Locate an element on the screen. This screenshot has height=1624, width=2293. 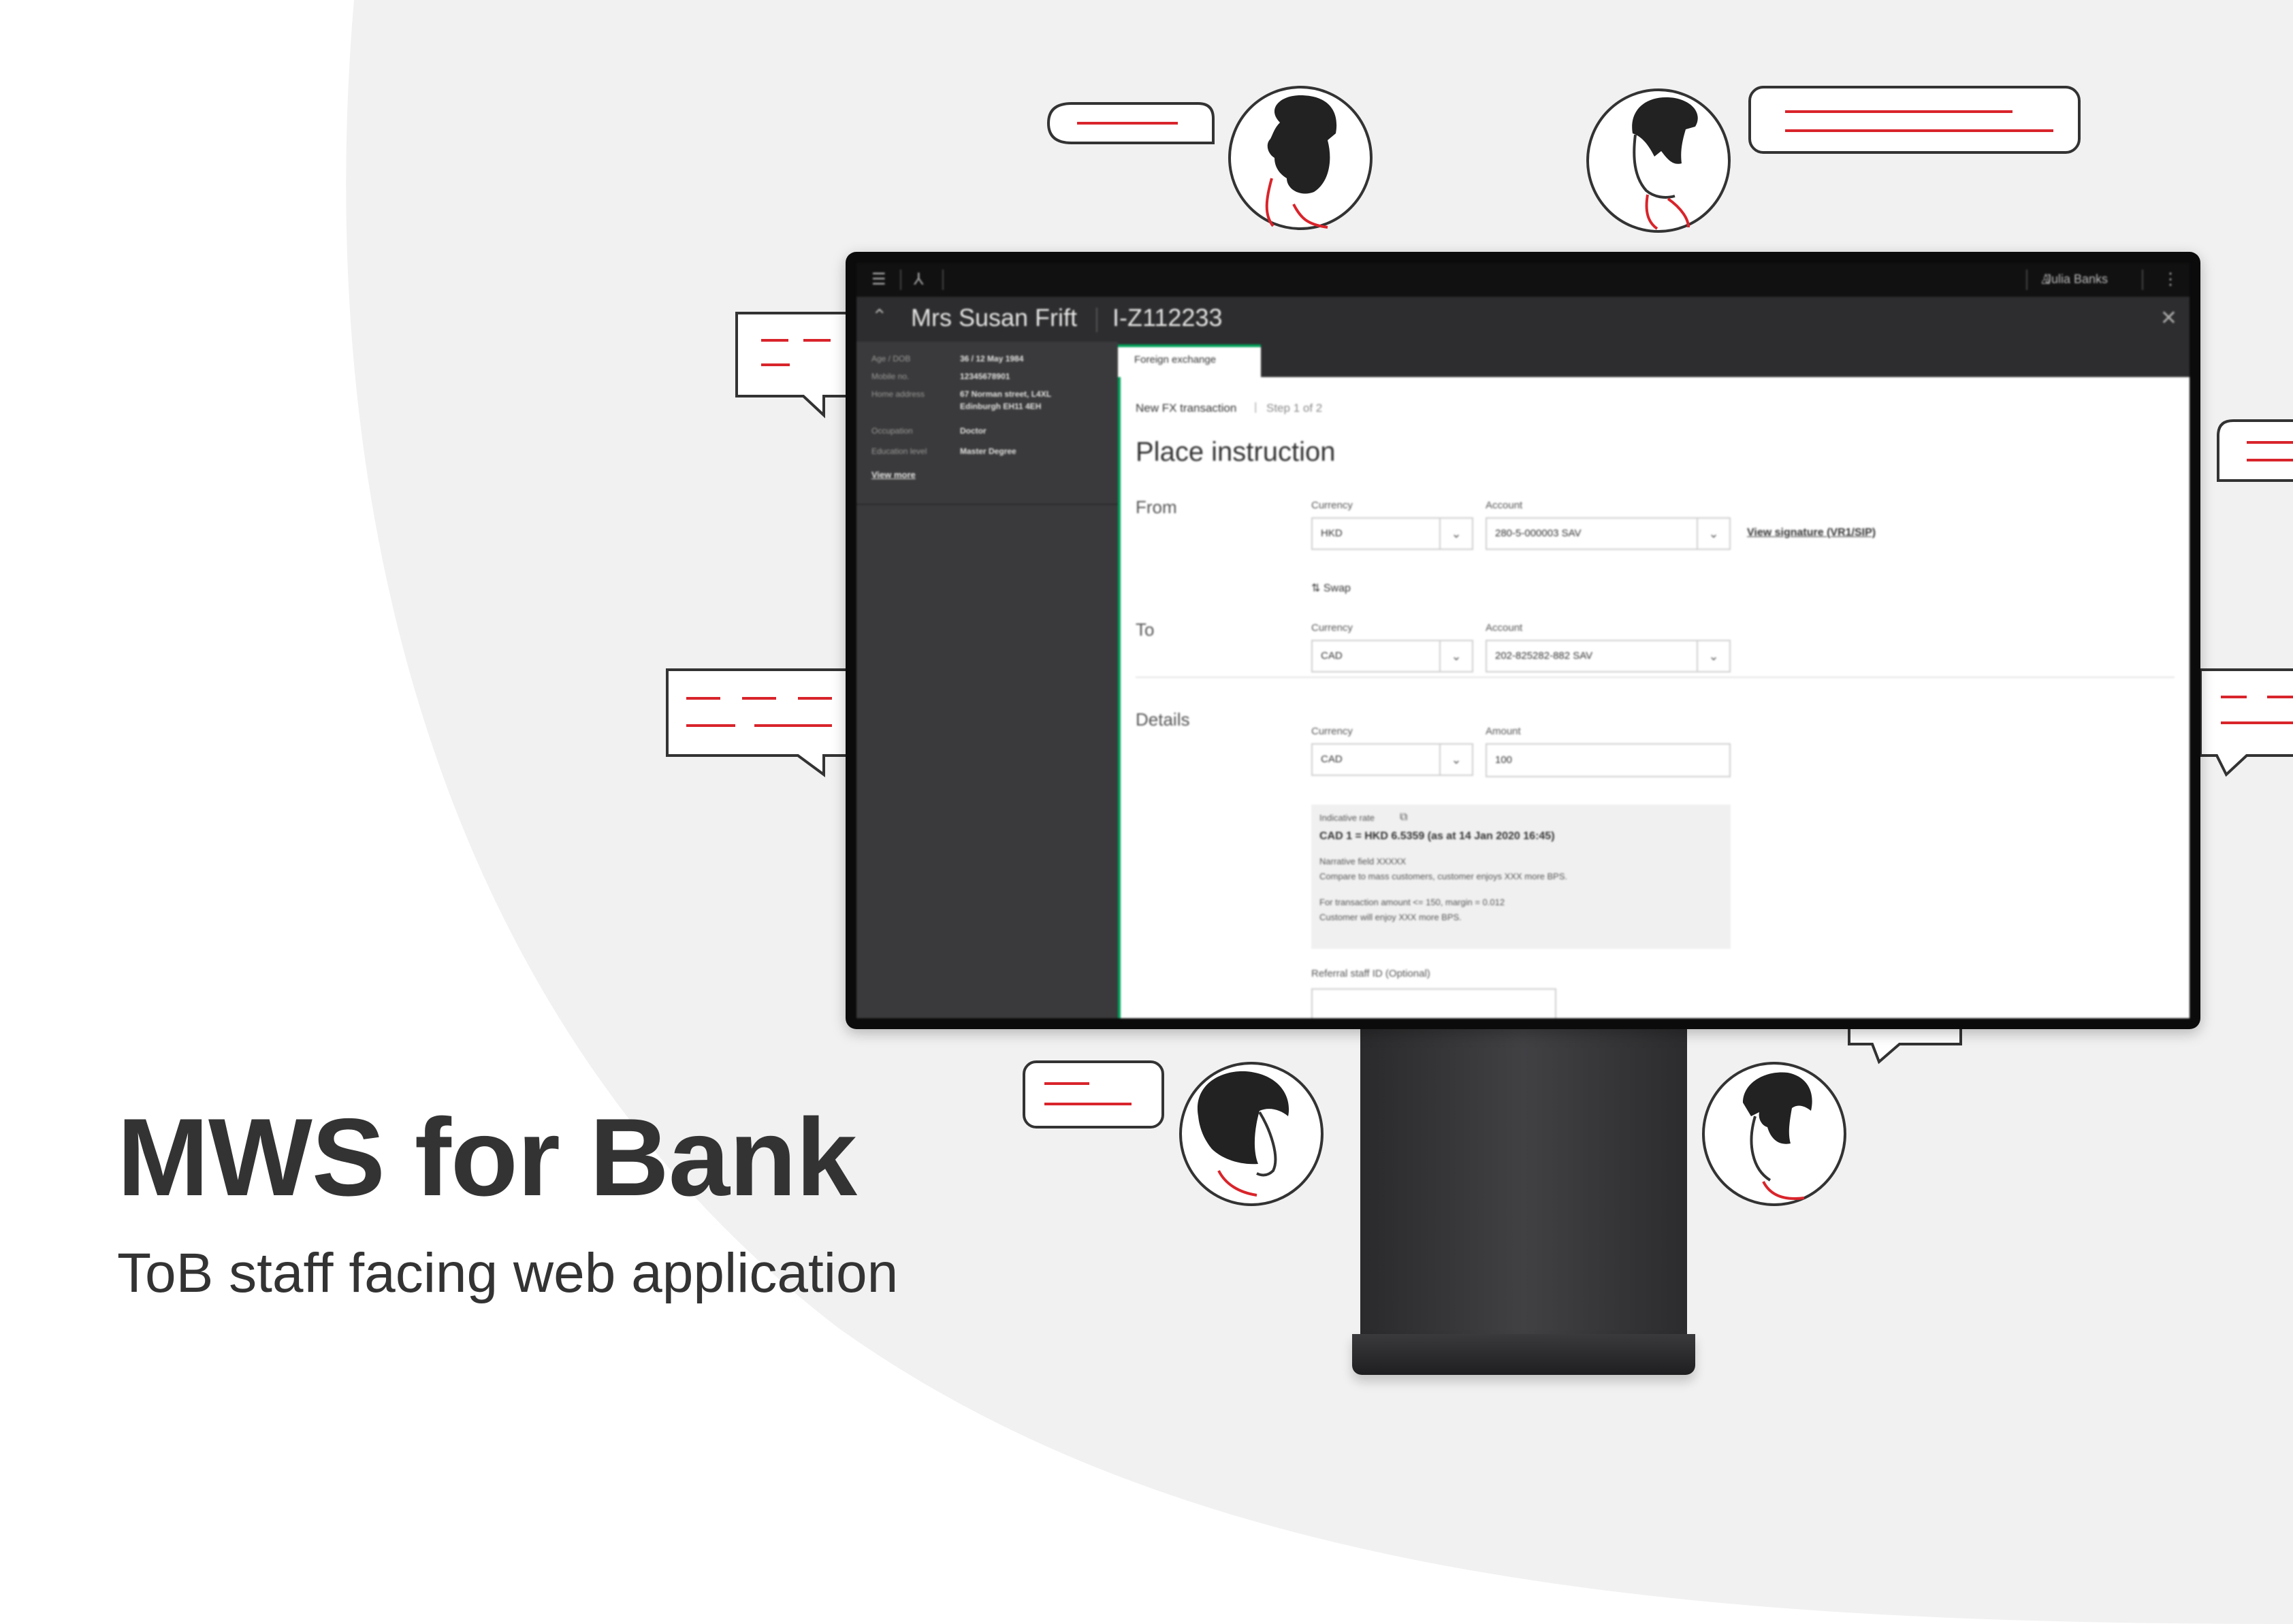
profile-label: Home address is located at coordinates (898, 394).